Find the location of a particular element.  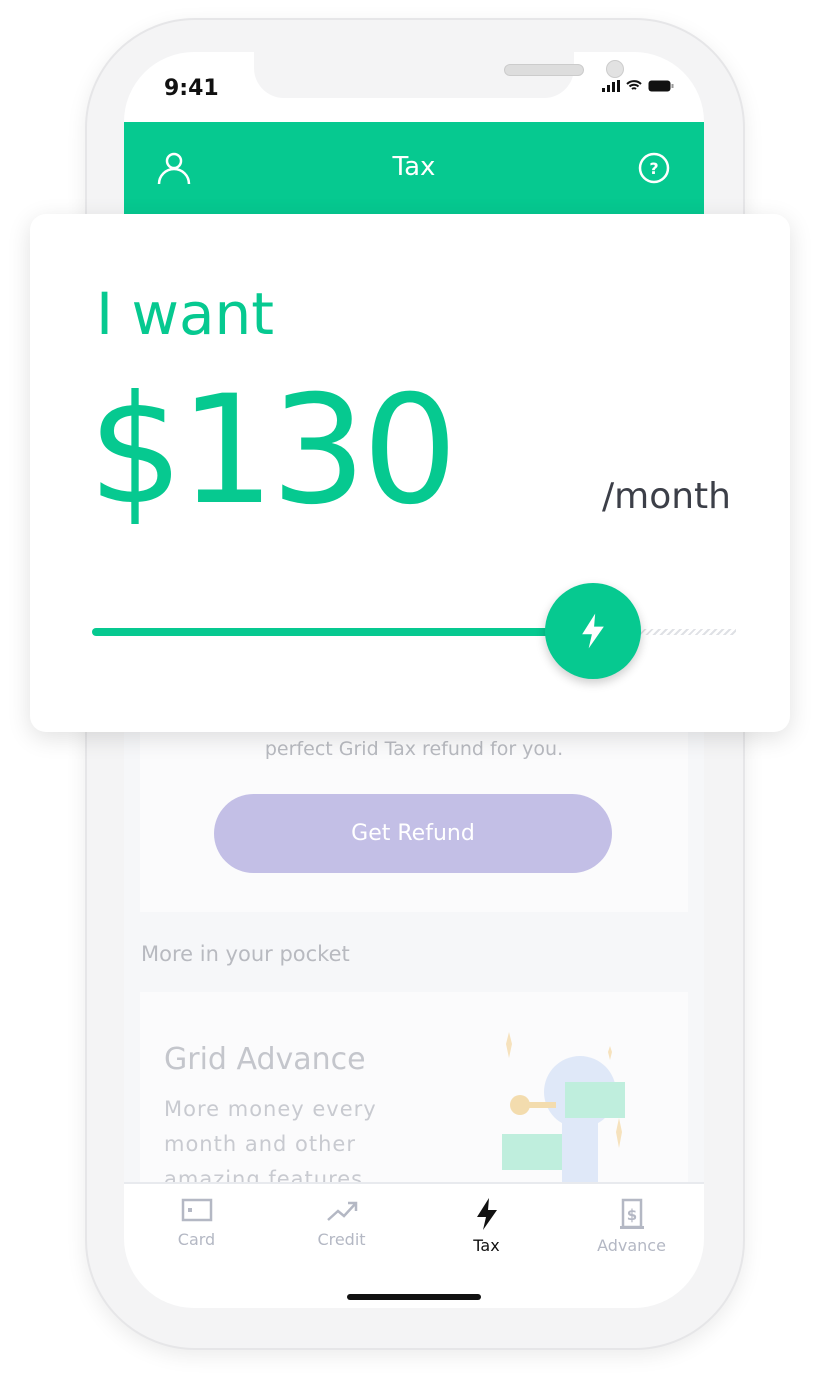

bottom-nav: Card Credit Tax $ Advance is located at coordinates (414, 1245).